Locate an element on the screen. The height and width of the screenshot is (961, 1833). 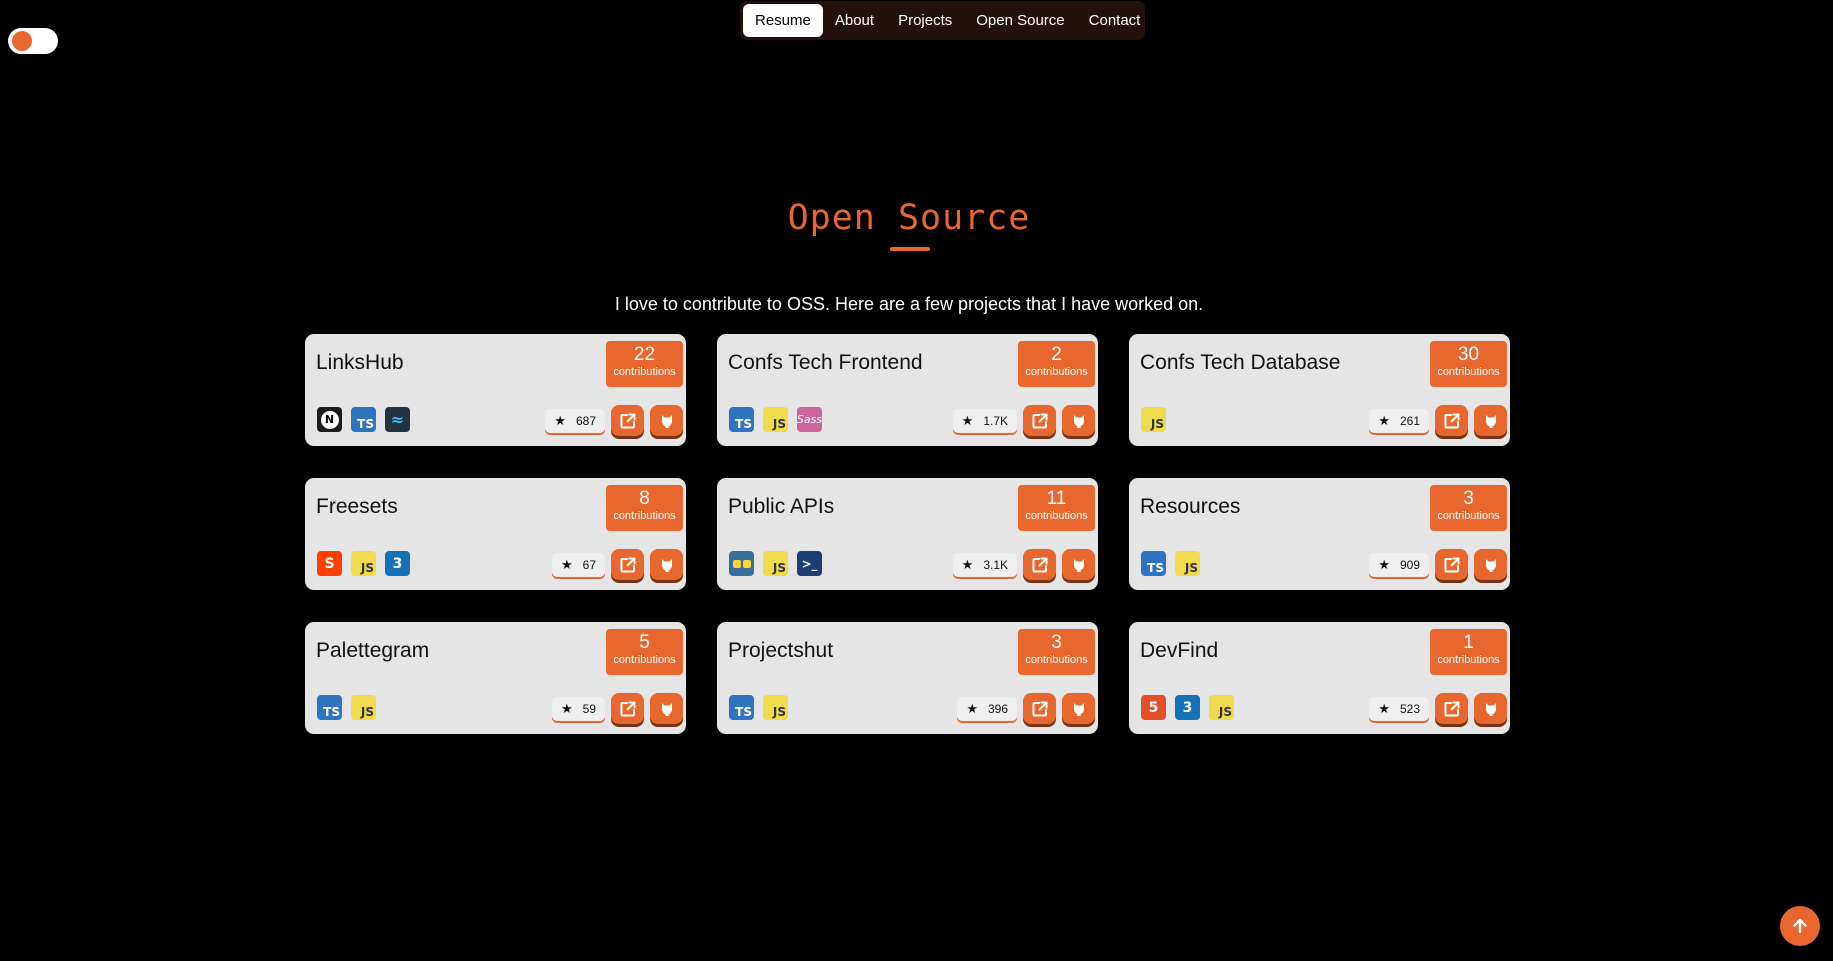
powershell-icon: >_ is located at coordinates (809, 563).